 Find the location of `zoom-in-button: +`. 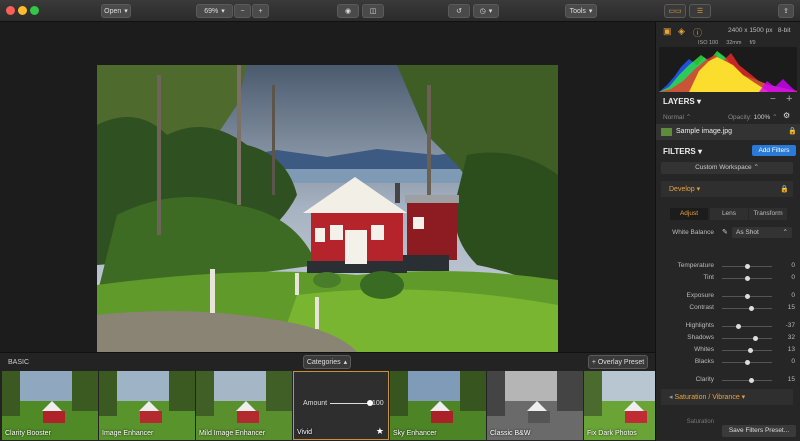

zoom-in-button: + is located at coordinates (260, 11).